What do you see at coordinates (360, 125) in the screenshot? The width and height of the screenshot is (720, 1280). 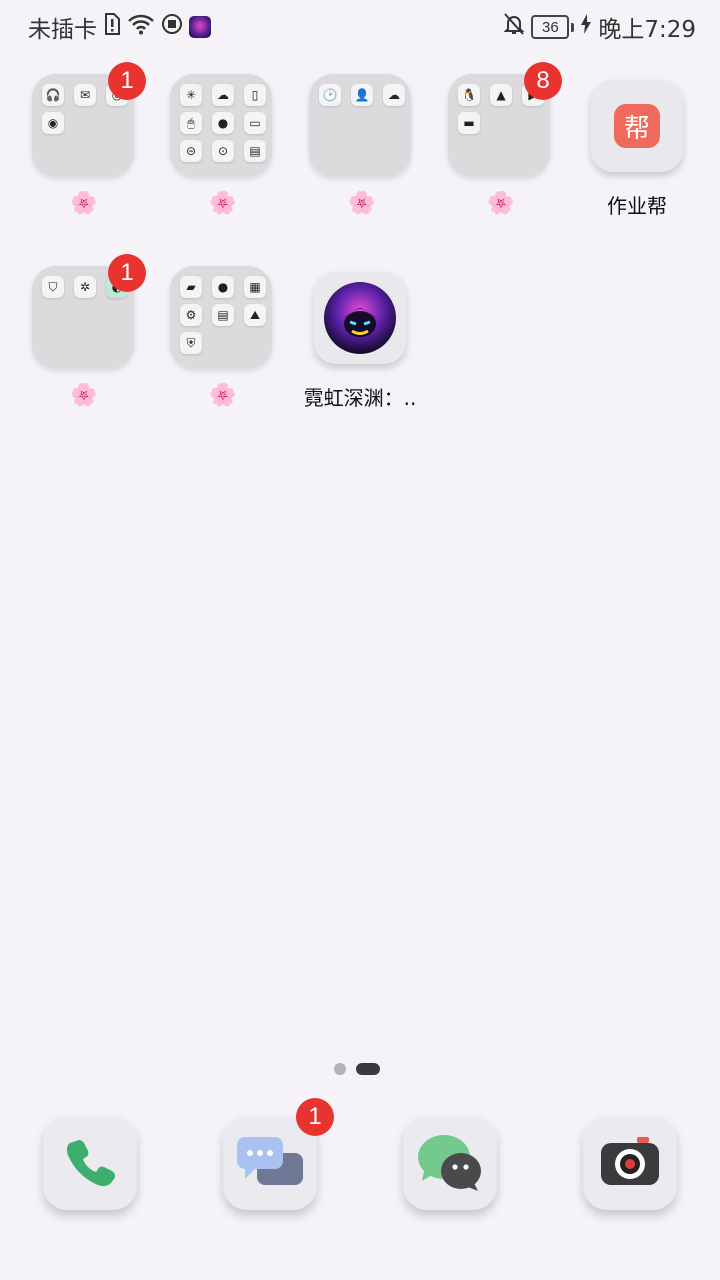 I see `app-folder-3: 🕑 👤 ☁` at bounding box center [360, 125].